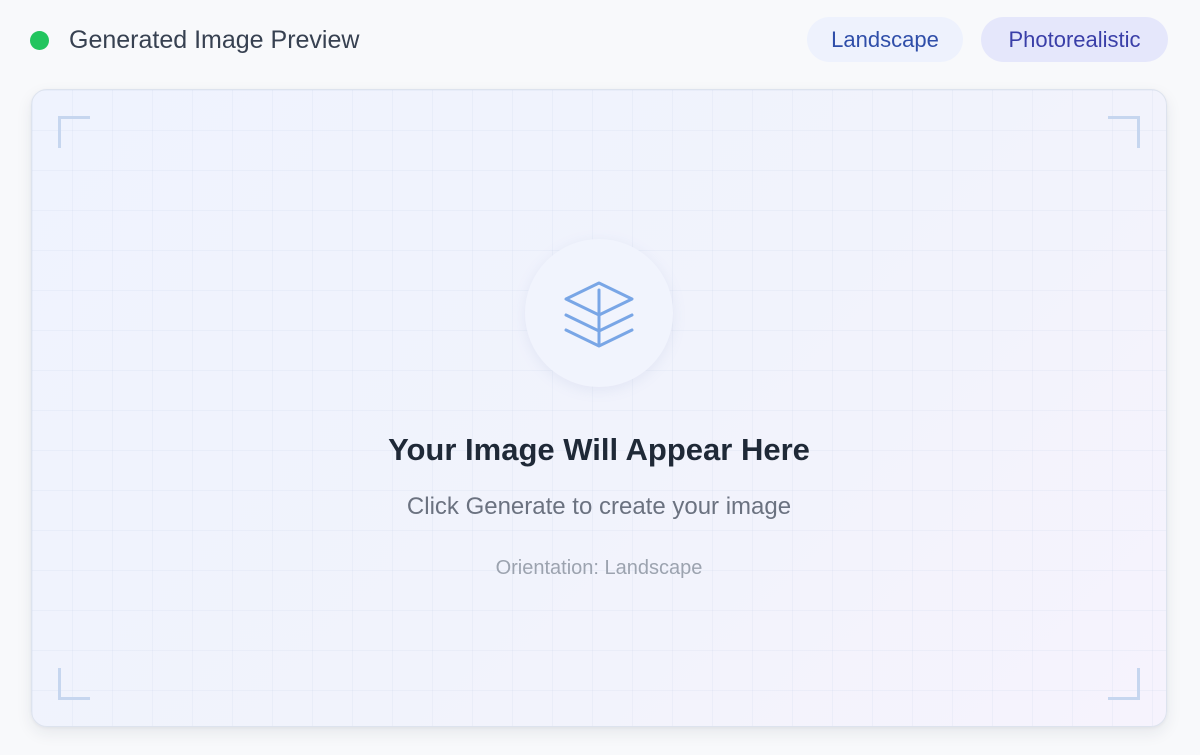 The height and width of the screenshot is (755, 1200). What do you see at coordinates (1124, 684) in the screenshot?
I see `corner-bracket-bottom-right` at bounding box center [1124, 684].